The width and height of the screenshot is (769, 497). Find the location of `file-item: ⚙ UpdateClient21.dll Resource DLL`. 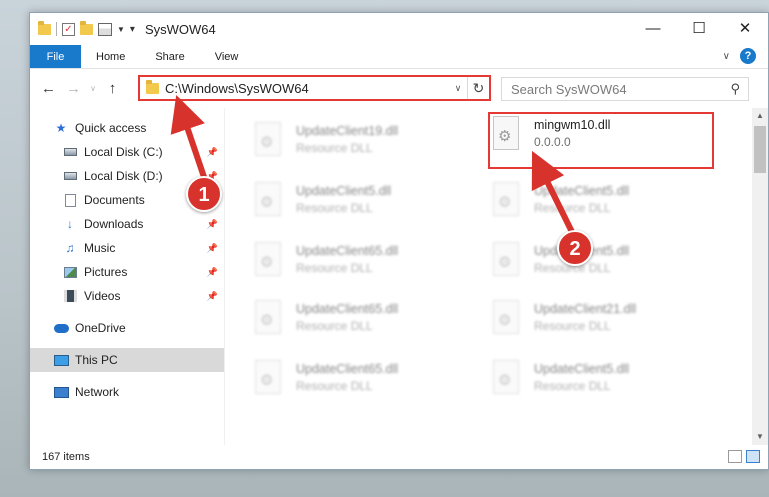

file-item: ⚙ UpdateClient21.dll Resource DLL is located at coordinates (599, 323).